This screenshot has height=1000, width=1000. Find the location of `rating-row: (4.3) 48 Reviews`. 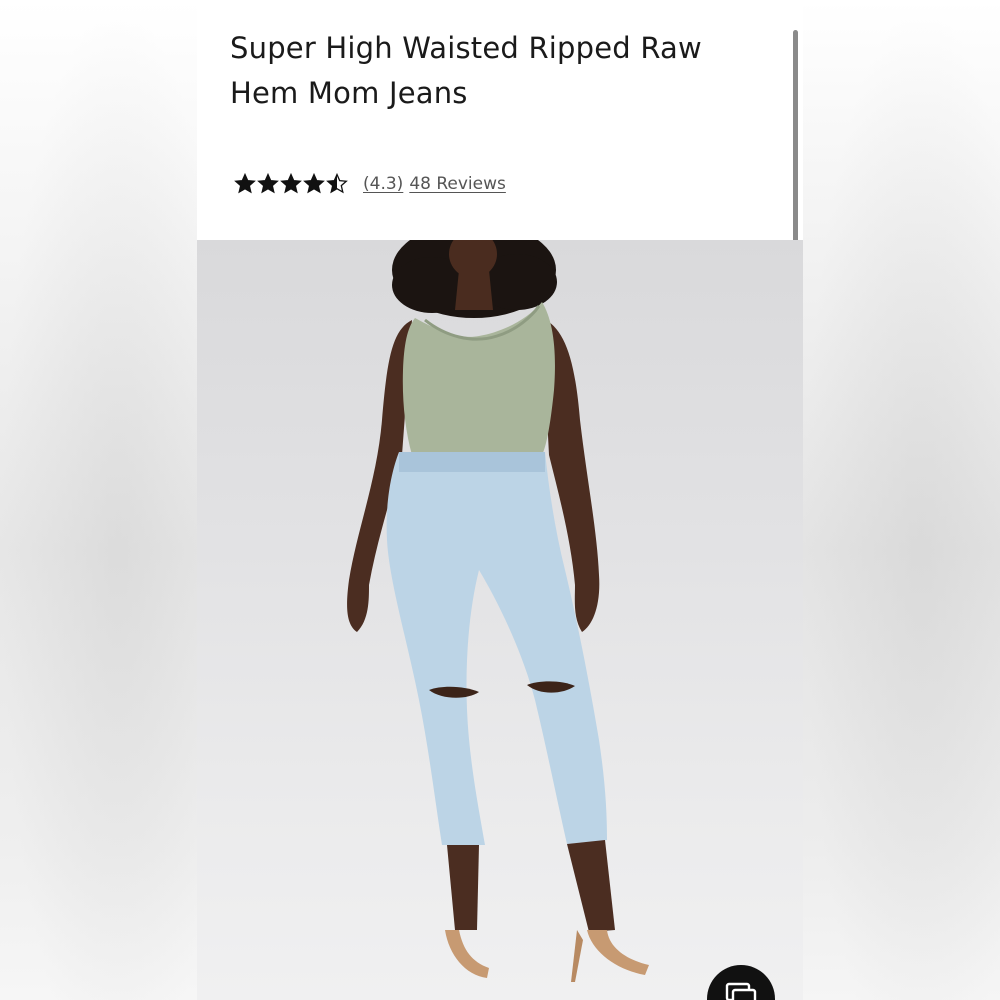

rating-row: (4.3) 48 Reviews is located at coordinates (373, 184).